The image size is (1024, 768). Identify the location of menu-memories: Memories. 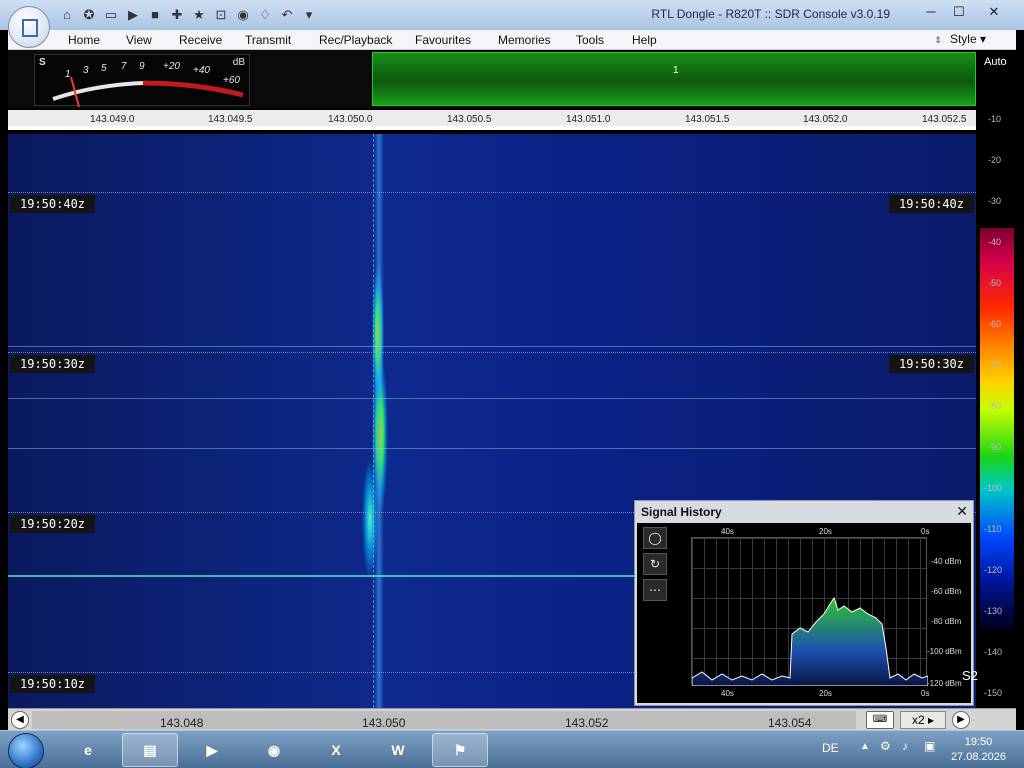
(524, 40).